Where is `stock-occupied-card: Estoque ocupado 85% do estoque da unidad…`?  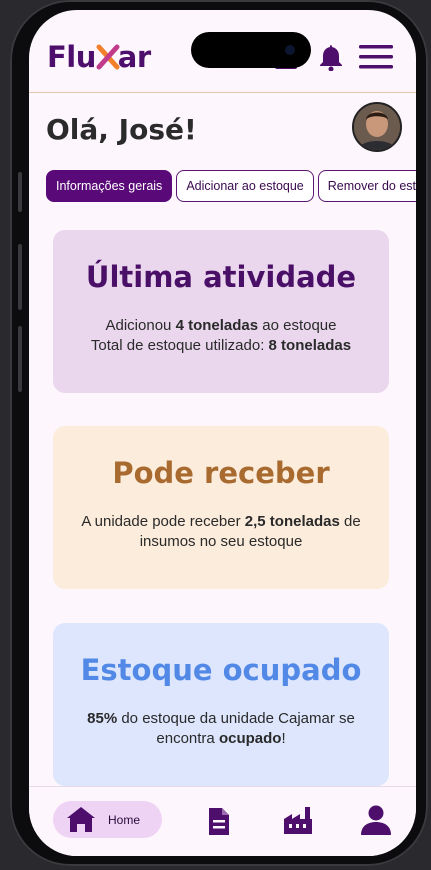
stock-occupied-card: Estoque ocupado 85% do estoque da unidad… is located at coordinates (221, 704).